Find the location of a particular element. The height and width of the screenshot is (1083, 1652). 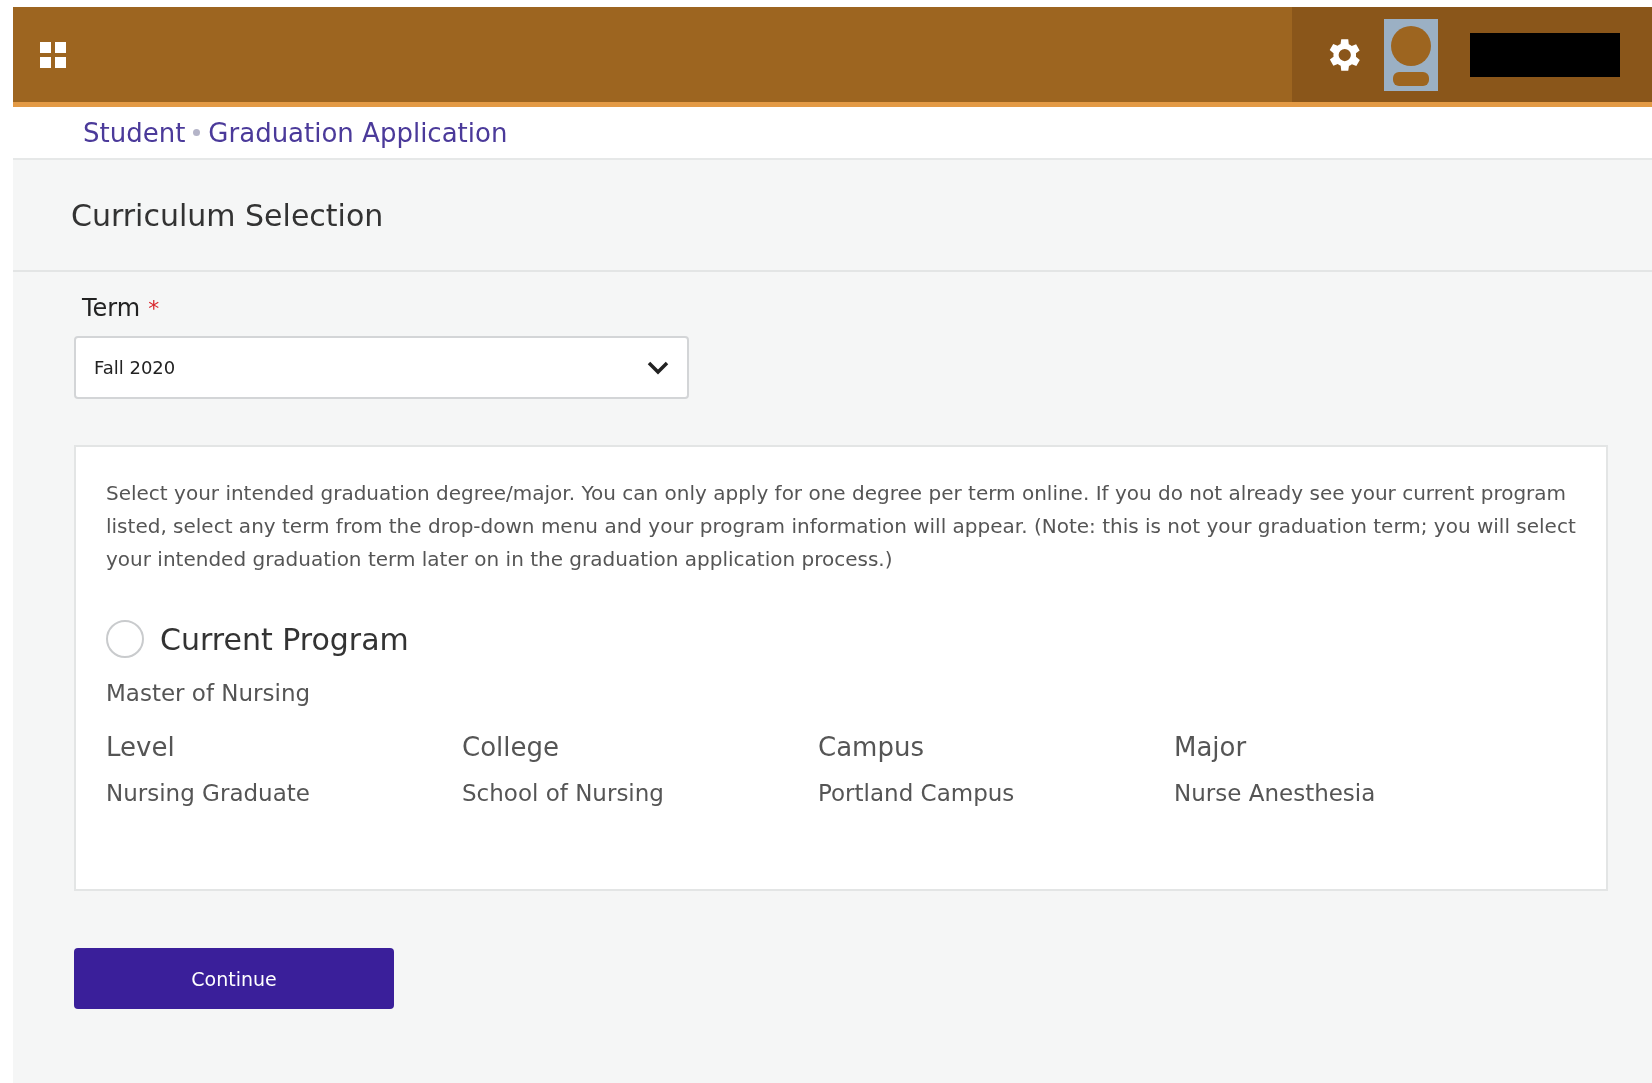

breadcrumb-link: Student is located at coordinates (134, 132).